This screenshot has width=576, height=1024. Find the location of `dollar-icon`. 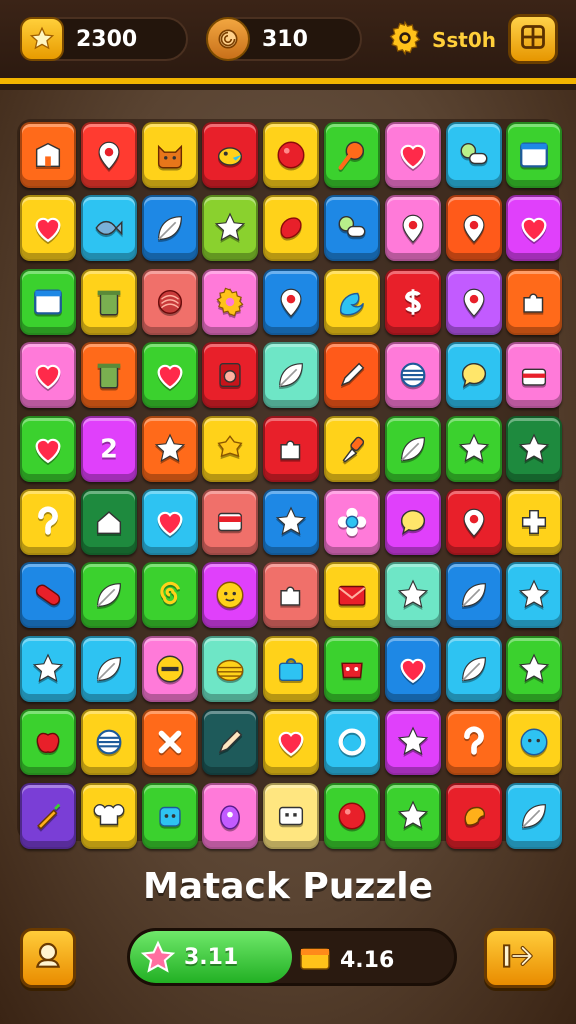

dollar-icon is located at coordinates (413, 302).